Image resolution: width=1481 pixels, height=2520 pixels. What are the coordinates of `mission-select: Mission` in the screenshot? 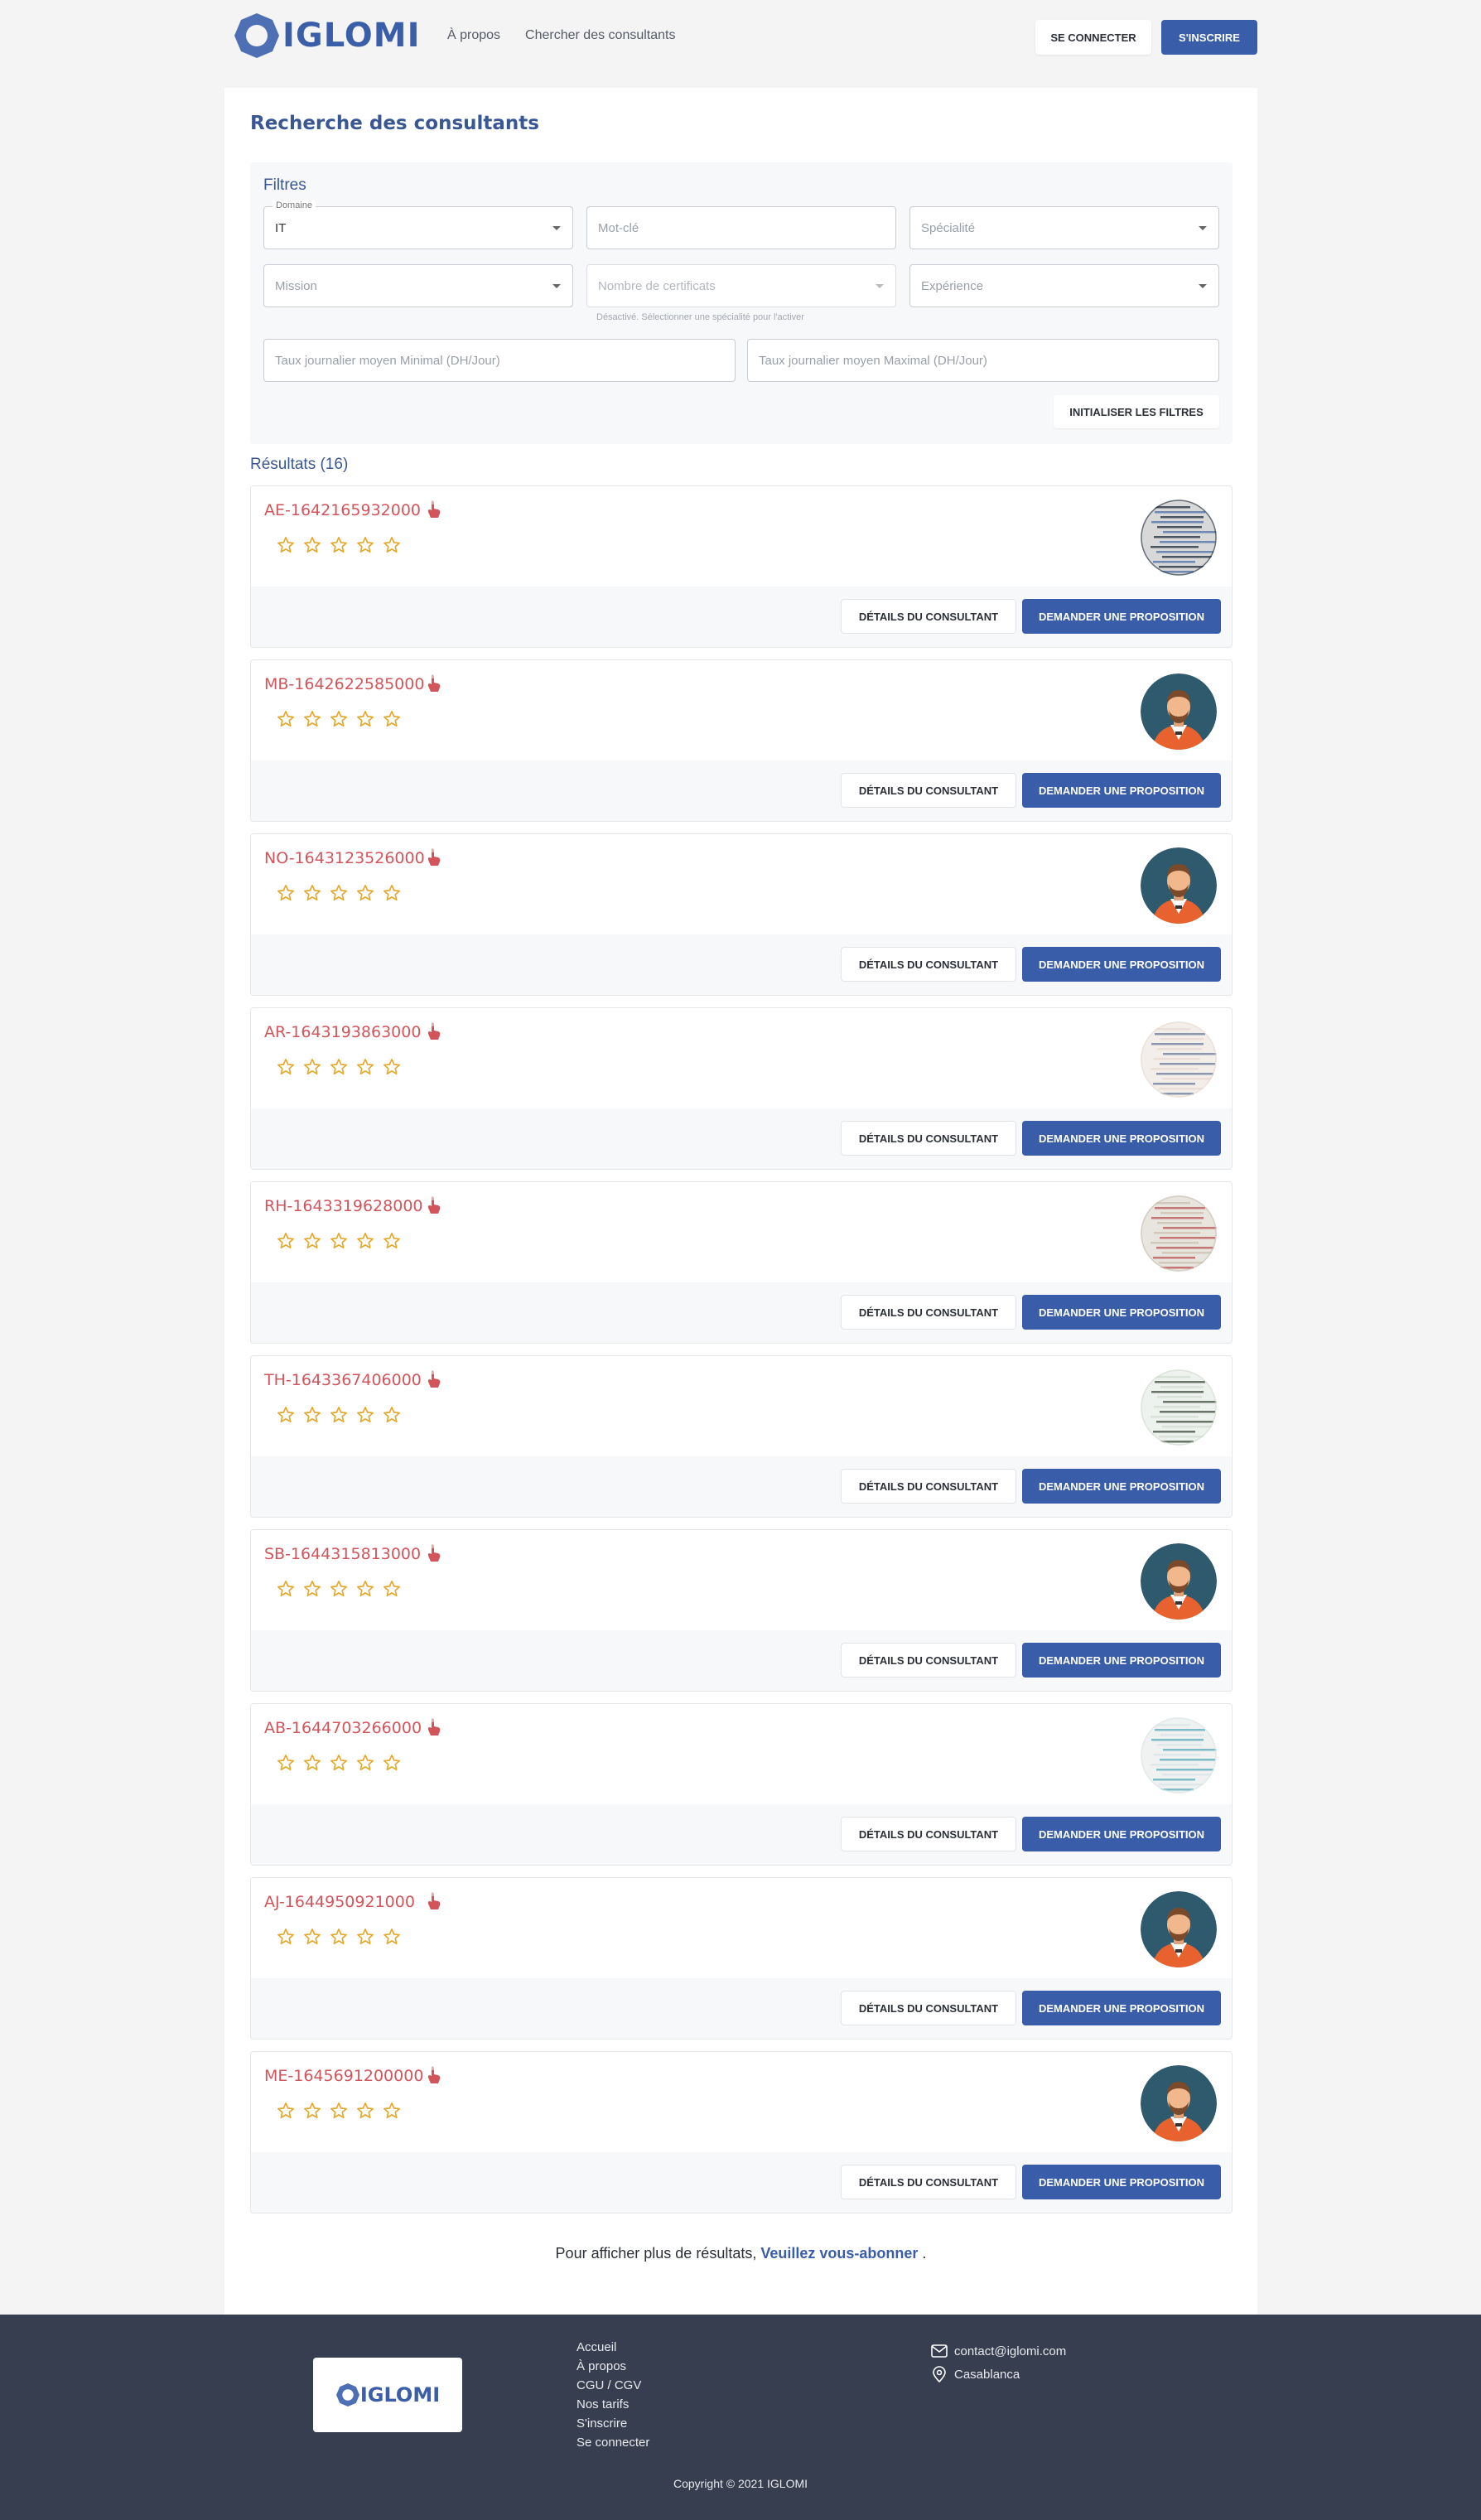 It's located at (418, 285).